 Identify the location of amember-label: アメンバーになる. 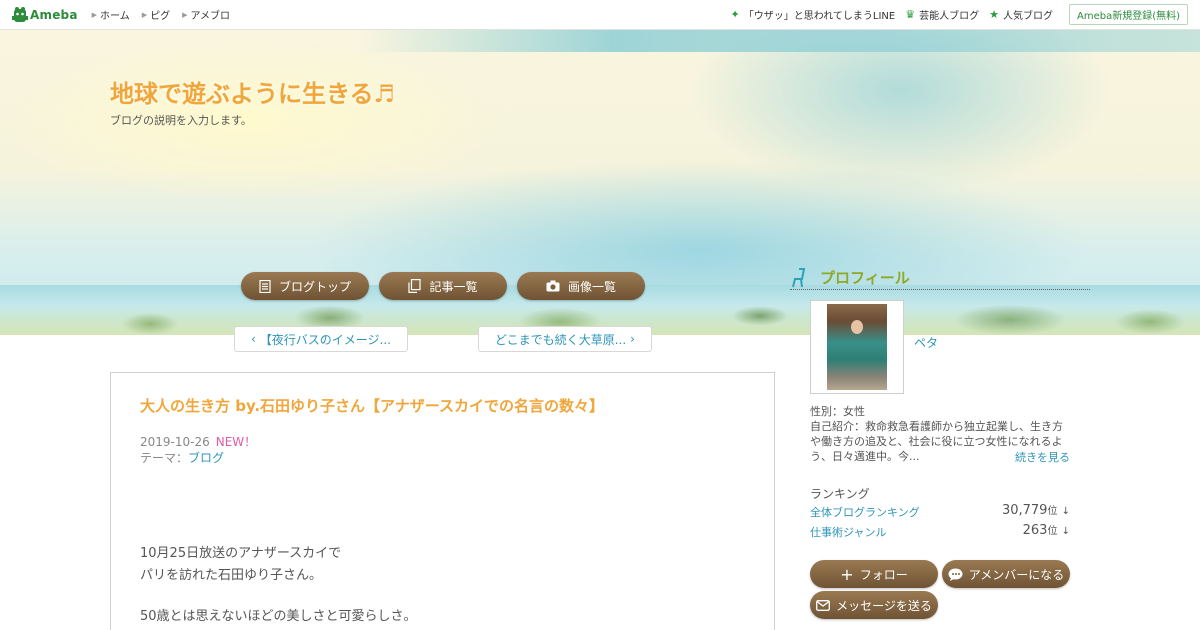
(1016, 574).